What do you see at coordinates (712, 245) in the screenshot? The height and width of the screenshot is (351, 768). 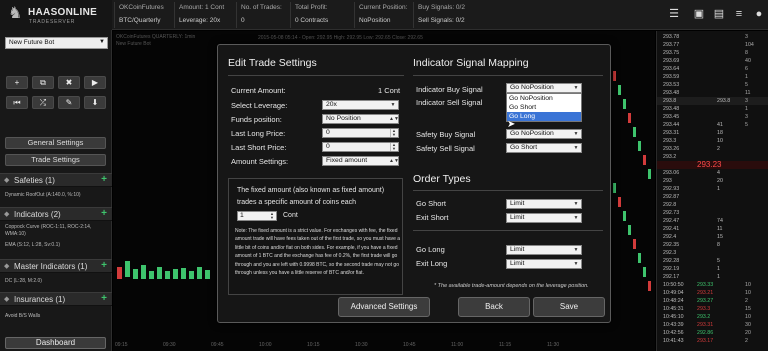 I see `ladder-row: 292.35 8` at bounding box center [712, 245].